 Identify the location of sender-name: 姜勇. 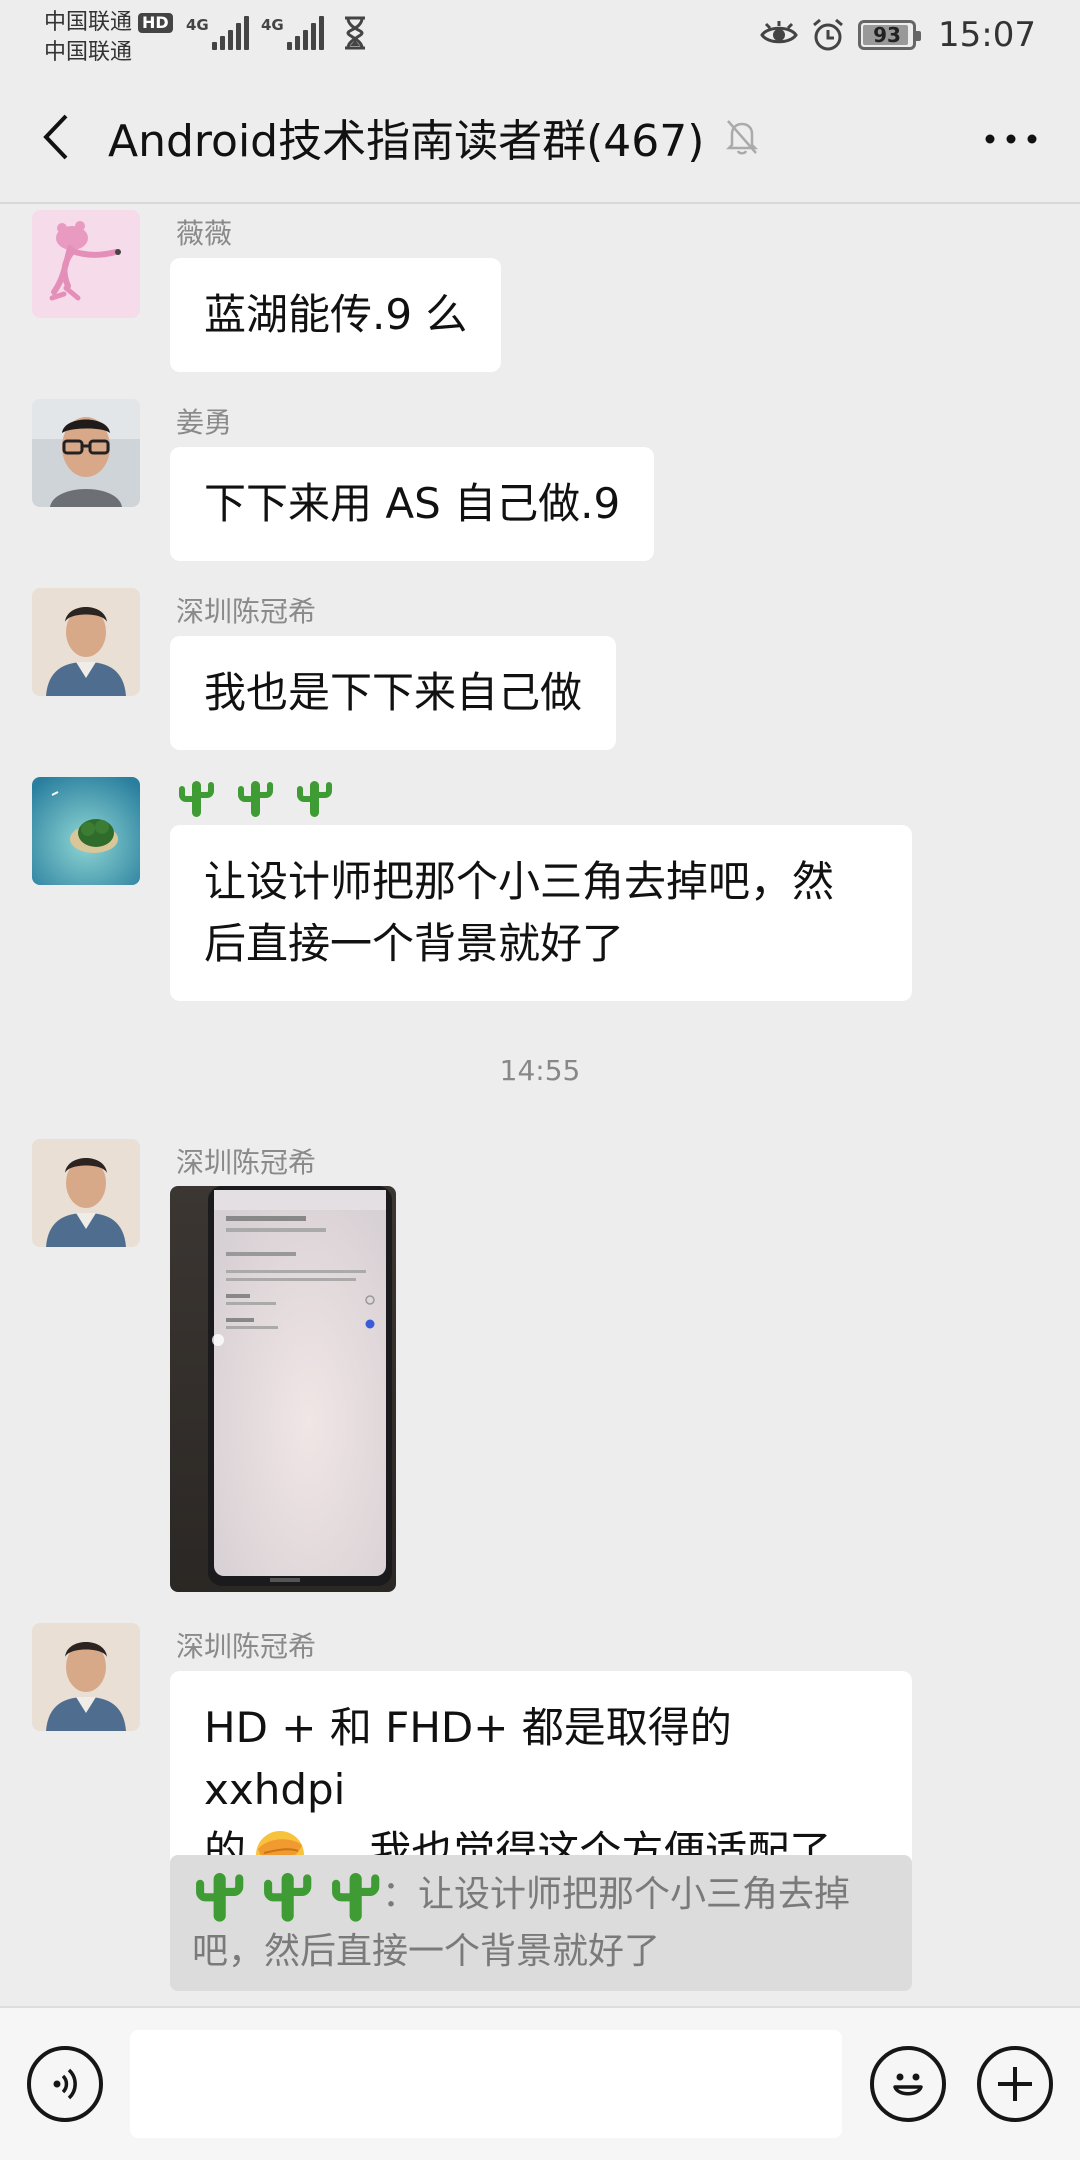
(204, 422).